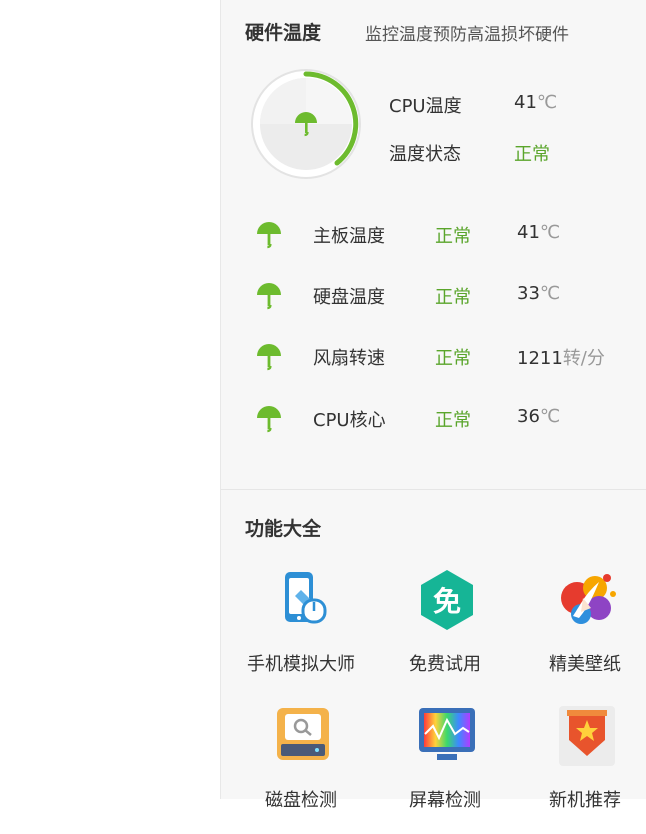 The height and width of the screenshot is (834, 646). I want to click on sensor-row-cpu-core: CPU核心 正常 36℃, so click(445, 419).